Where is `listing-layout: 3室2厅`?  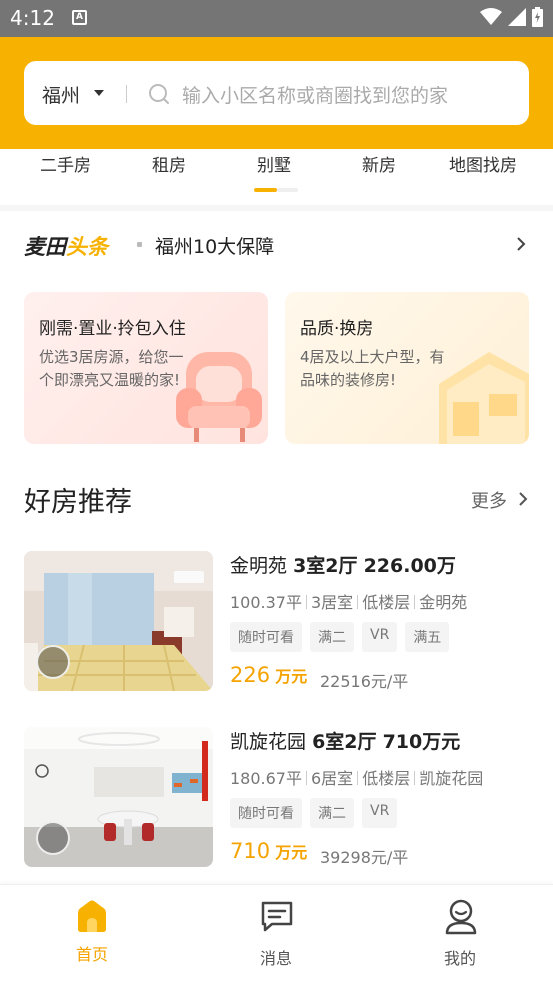
listing-layout: 3室2厅 is located at coordinates (325, 566).